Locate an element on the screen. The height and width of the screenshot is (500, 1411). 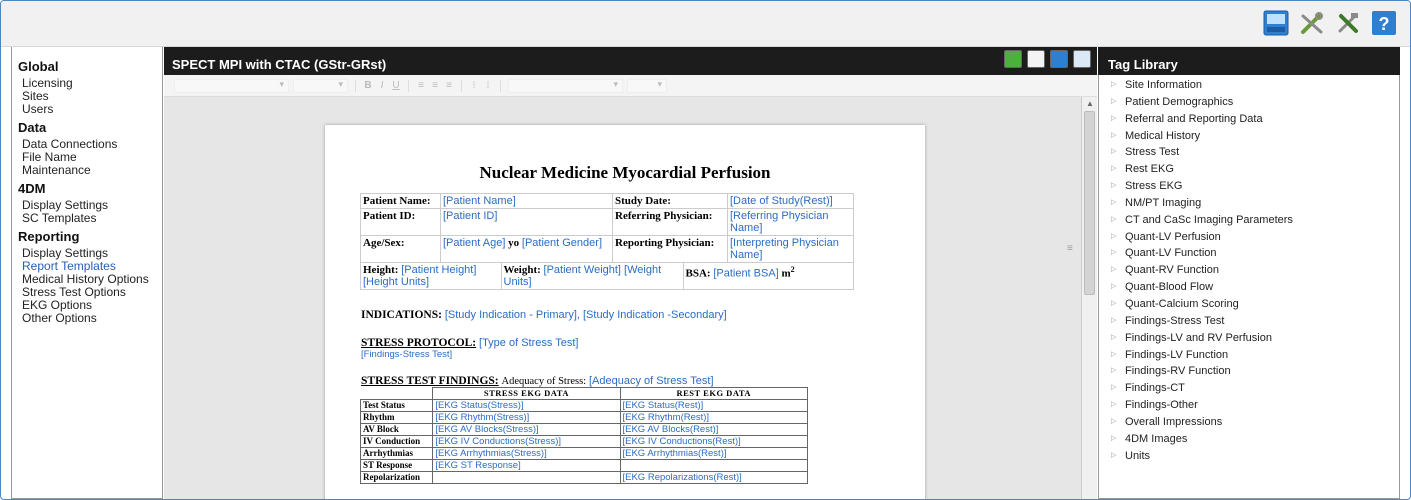
tag-library-item: ▷ Findings-RV Function is located at coordinates (1255, 371).